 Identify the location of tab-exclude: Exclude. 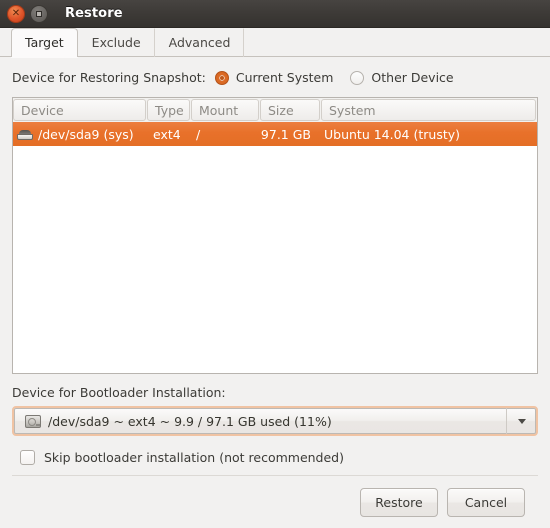
(116, 42).